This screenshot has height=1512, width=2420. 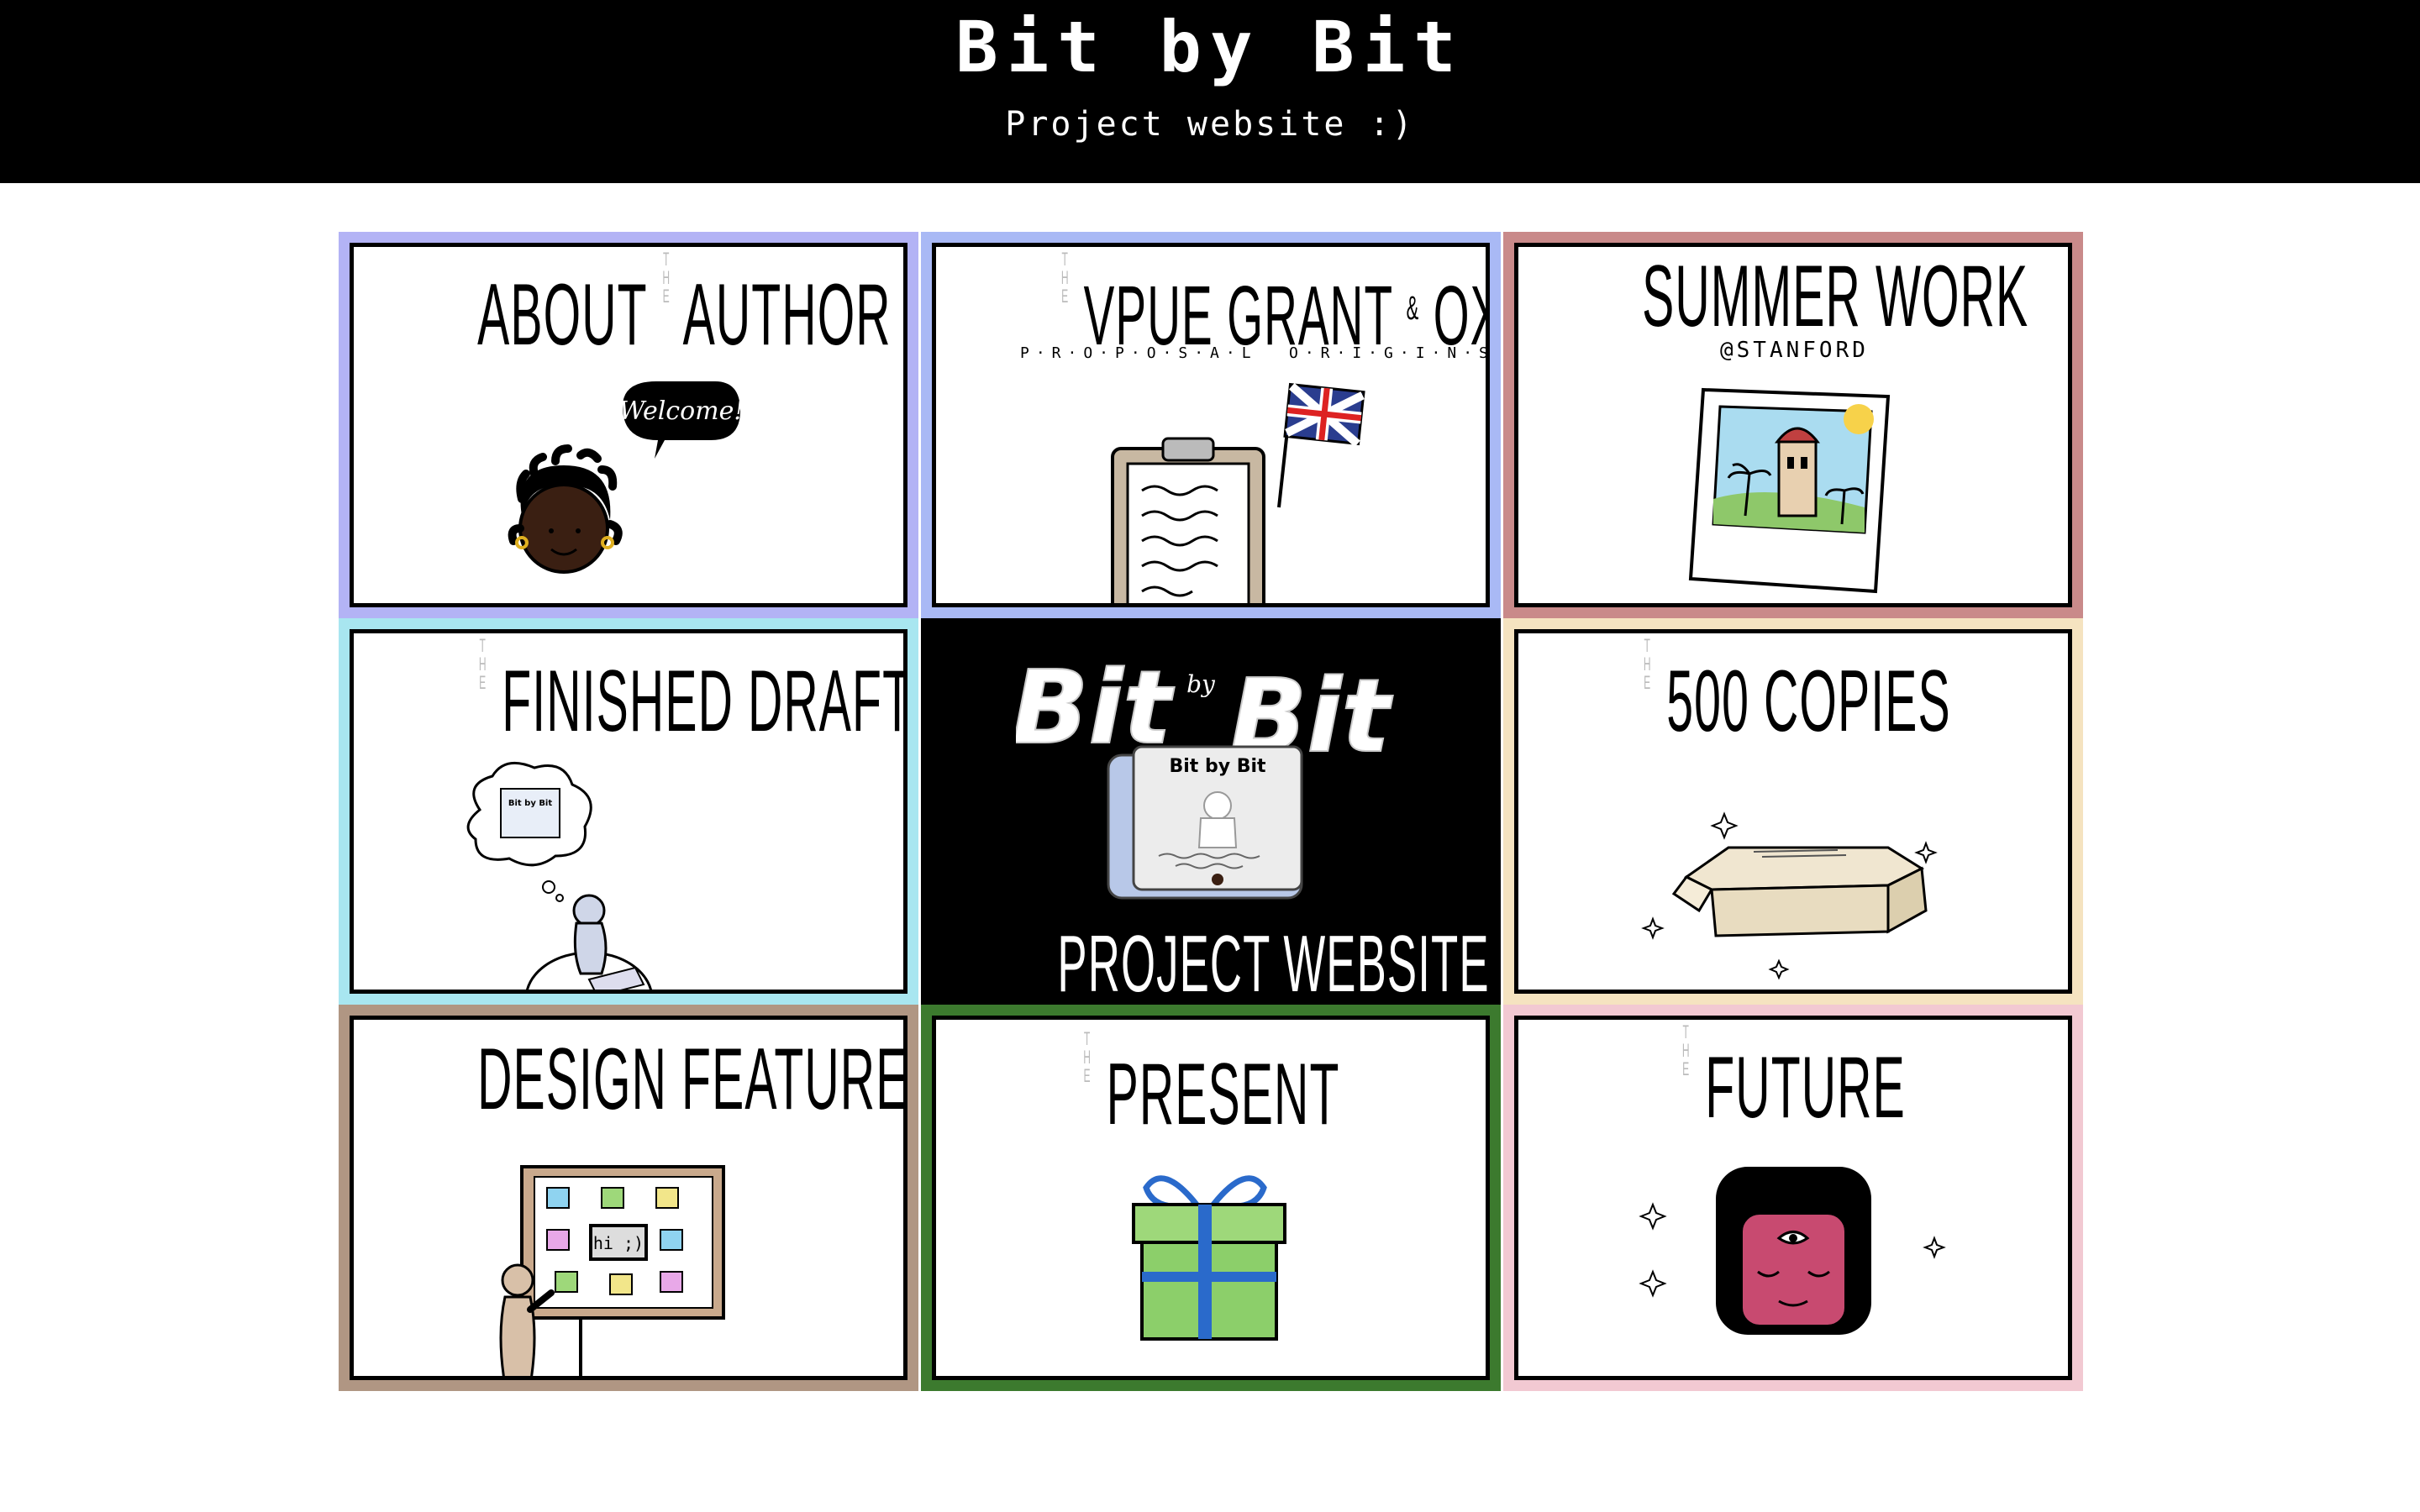 What do you see at coordinates (1238, 492) in the screenshot?
I see `clipboard-flag-illustration` at bounding box center [1238, 492].